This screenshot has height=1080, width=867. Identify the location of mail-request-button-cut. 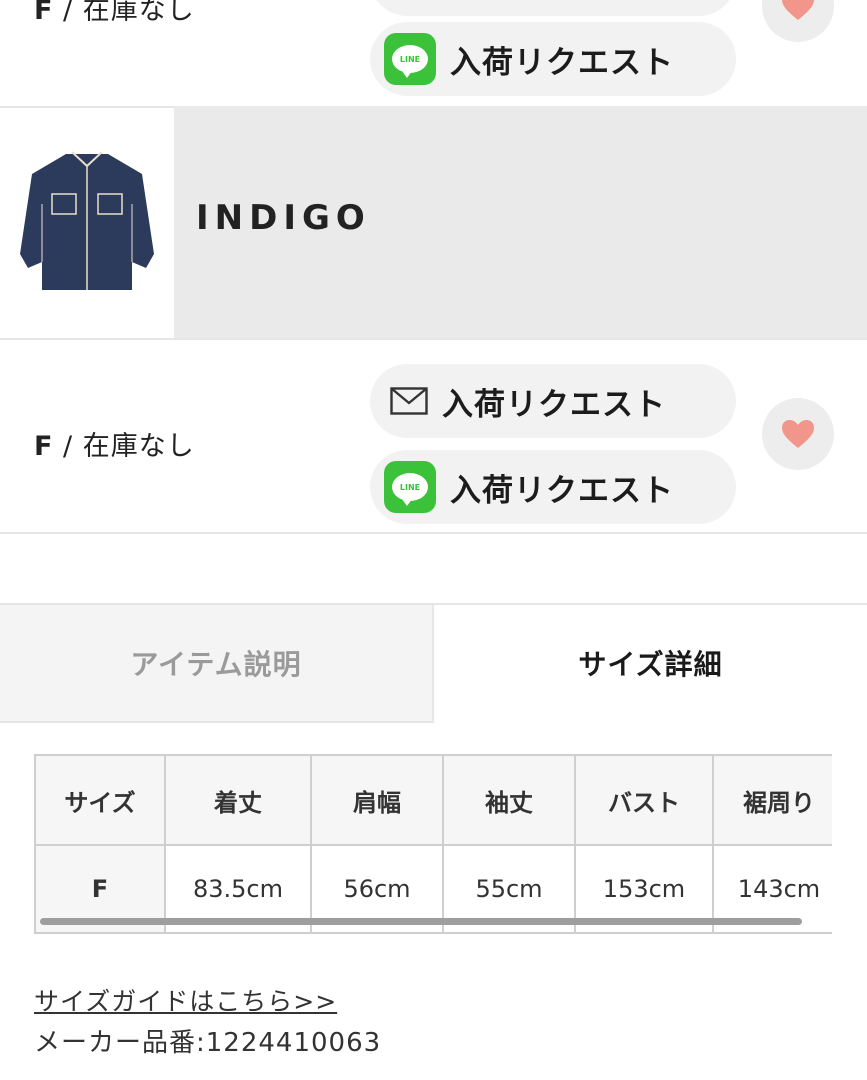
(553, 8).